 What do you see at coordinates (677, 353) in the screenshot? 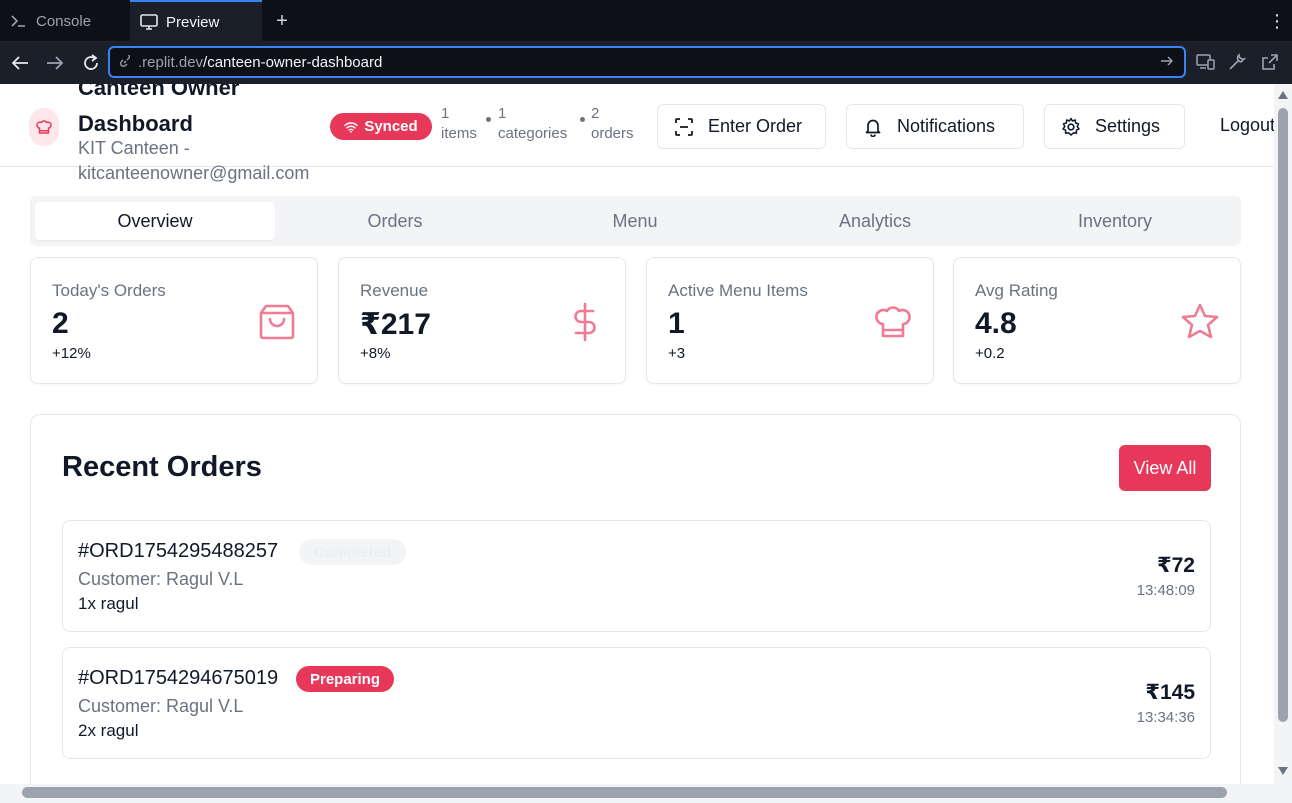
I see `stat-delta: +3` at bounding box center [677, 353].